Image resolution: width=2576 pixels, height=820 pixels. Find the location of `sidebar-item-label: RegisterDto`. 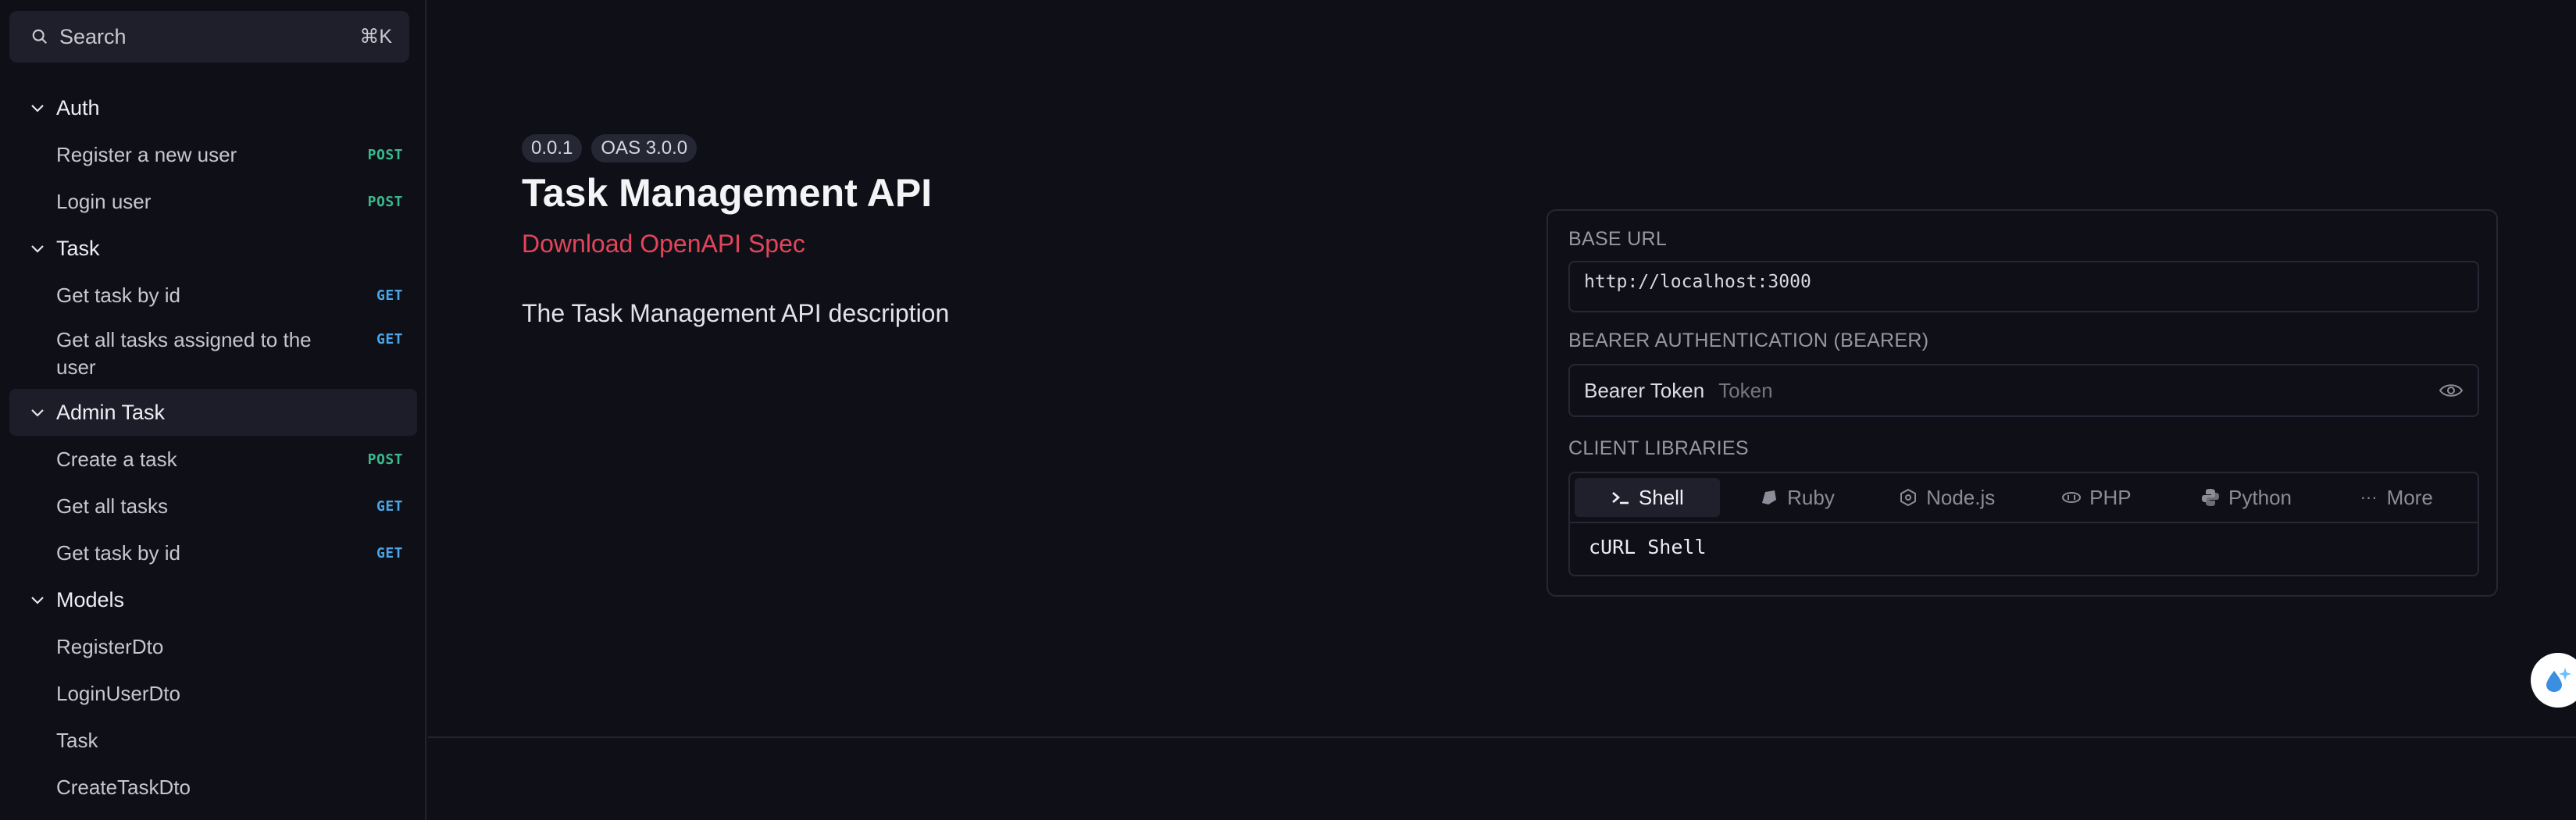

sidebar-item-label: RegisterDto is located at coordinates (110, 646).